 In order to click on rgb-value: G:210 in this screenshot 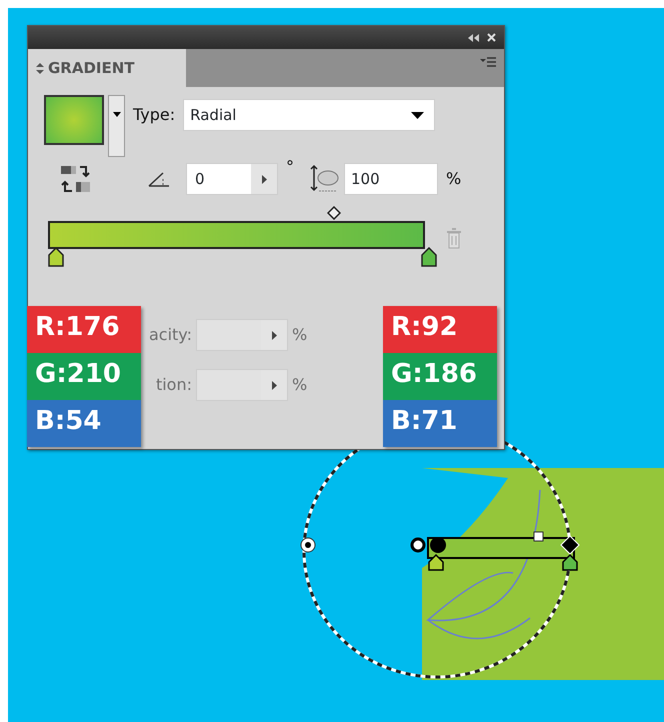, I will do `click(84, 376)`.